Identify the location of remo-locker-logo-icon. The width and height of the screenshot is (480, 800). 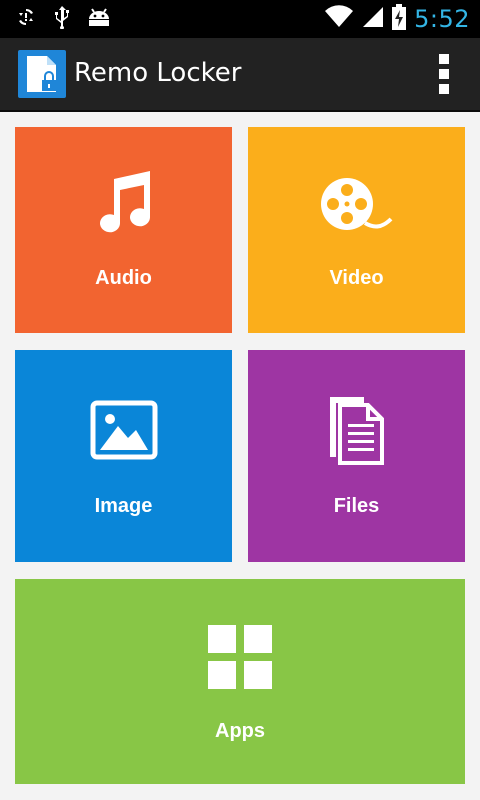
(42, 74).